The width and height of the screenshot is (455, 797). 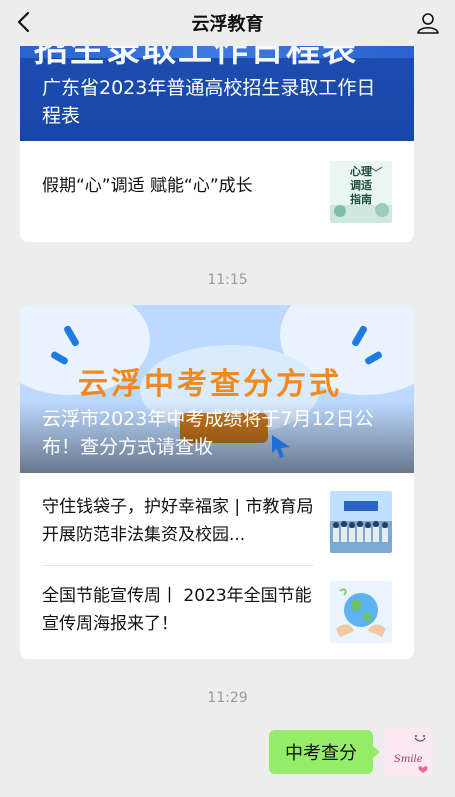 What do you see at coordinates (209, 102) in the screenshot?
I see `cover-title: 广东省2023年普通高校招生录取工作日程表` at bounding box center [209, 102].